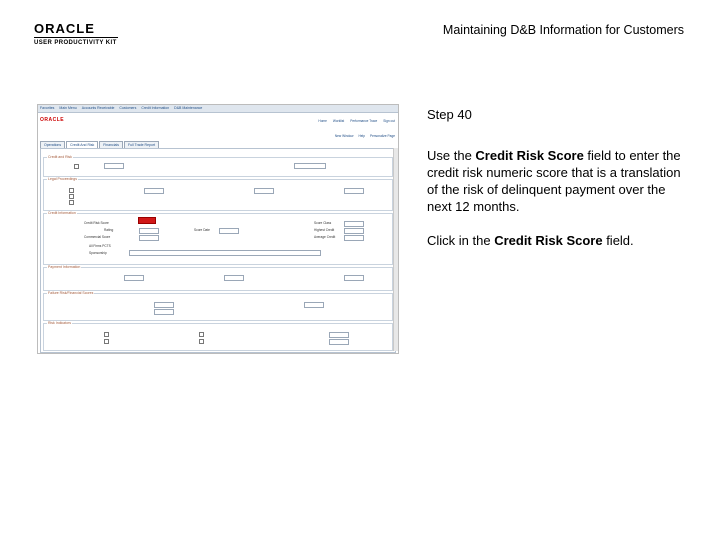 Image resolution: width=720 pixels, height=540 pixels. Describe the element at coordinates (218, 336) in the screenshot. I see `section-risk-indicators: Risk Indicators` at that location.